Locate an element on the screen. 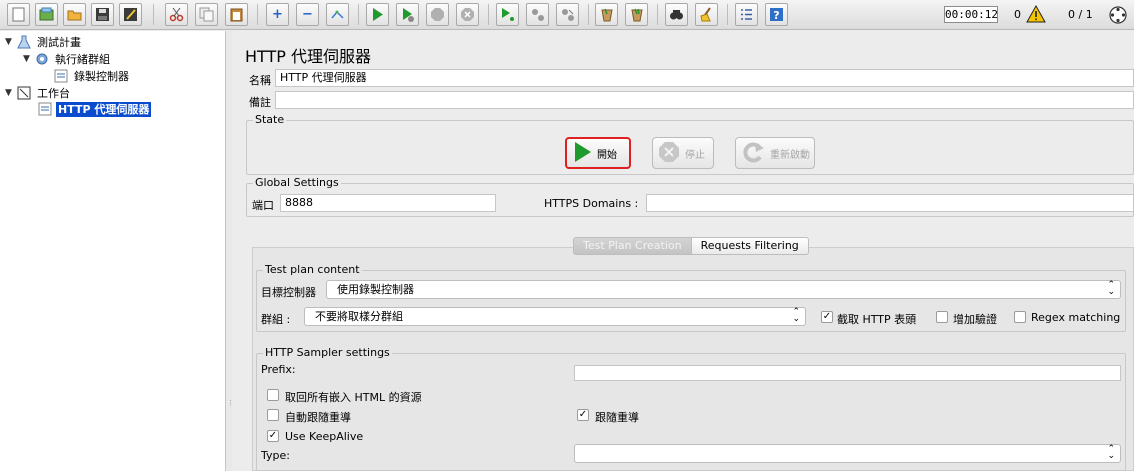 The height and width of the screenshot is (471, 1134). global-settings-legend: Global Settings is located at coordinates (297, 182).